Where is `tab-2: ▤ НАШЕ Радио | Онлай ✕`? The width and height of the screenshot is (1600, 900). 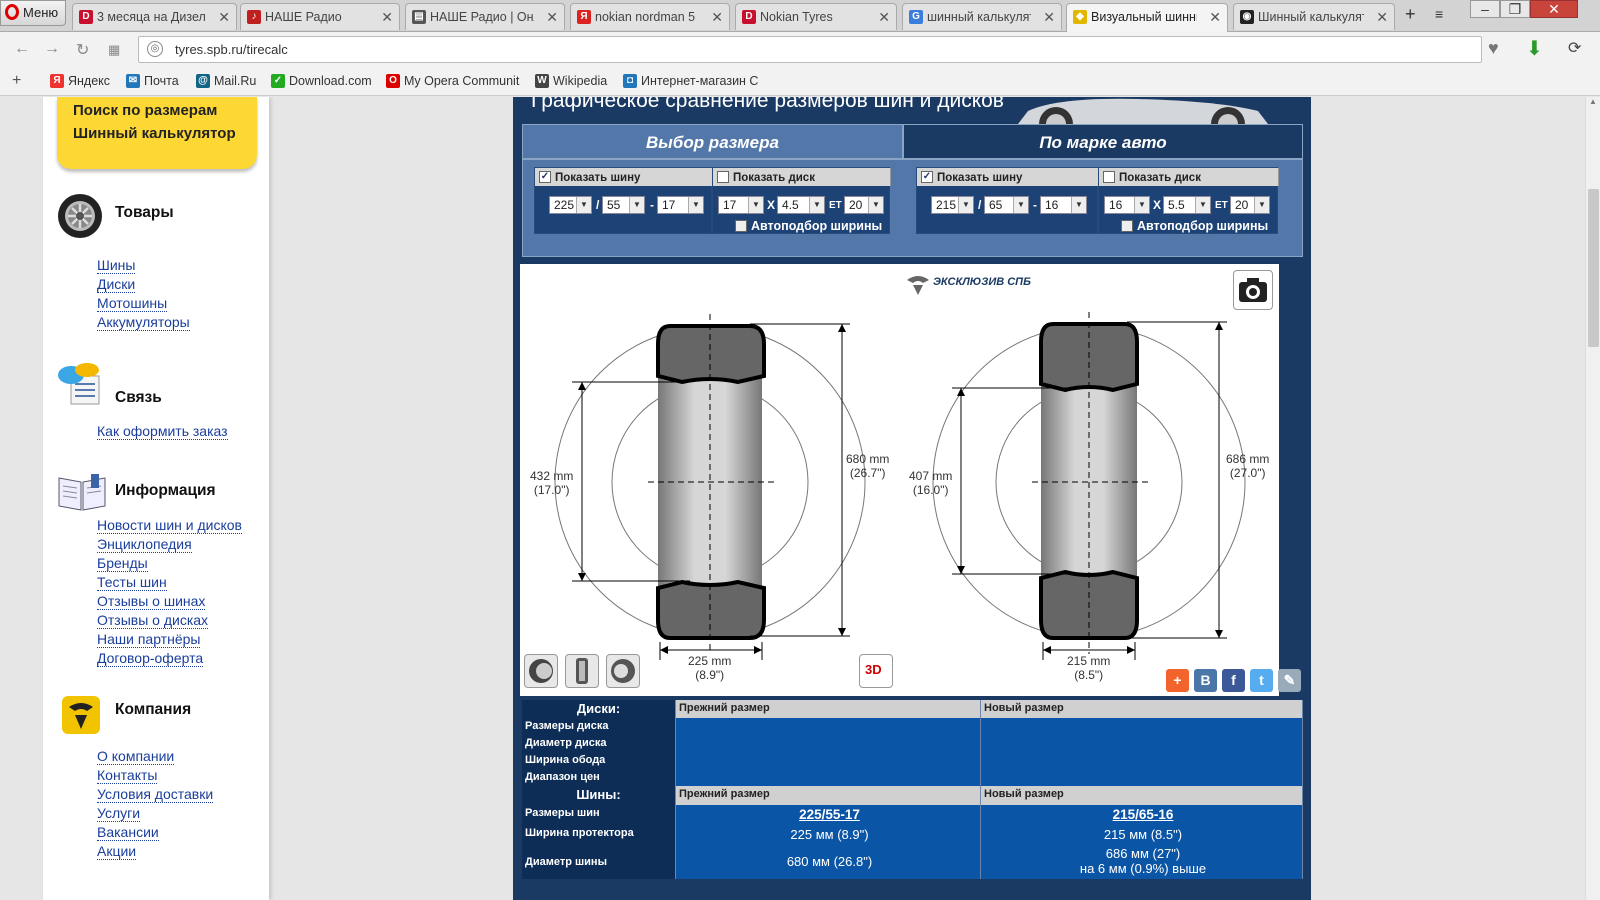 tab-2: ▤ НАШЕ Радио | Онлай ✕ is located at coordinates (485, 16).